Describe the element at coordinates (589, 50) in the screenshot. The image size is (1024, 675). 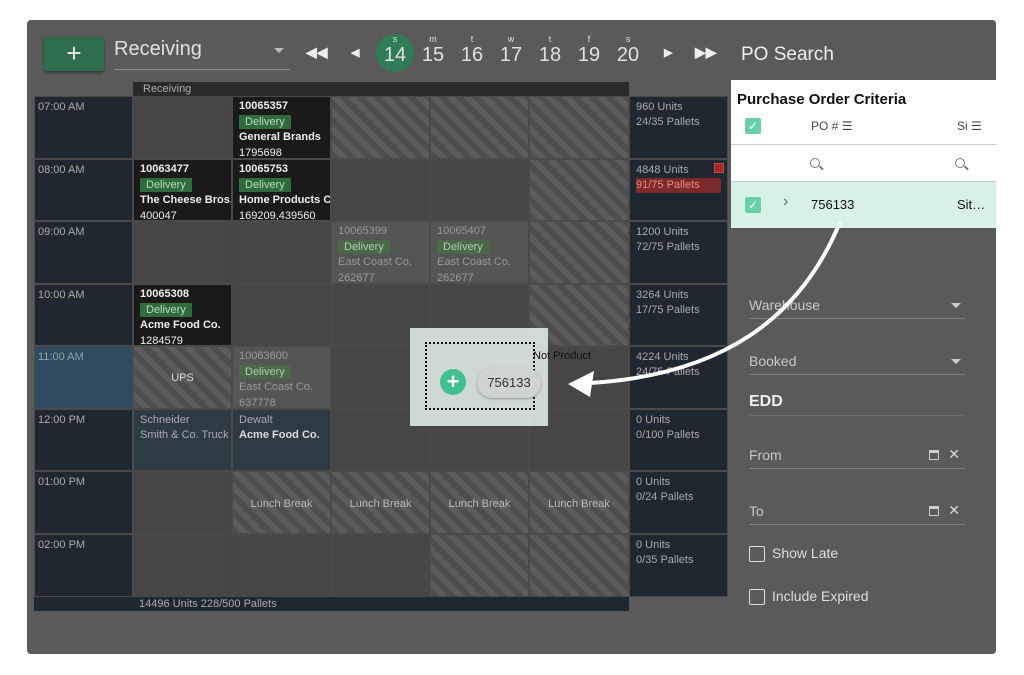
I see `day-19: f 19` at that location.